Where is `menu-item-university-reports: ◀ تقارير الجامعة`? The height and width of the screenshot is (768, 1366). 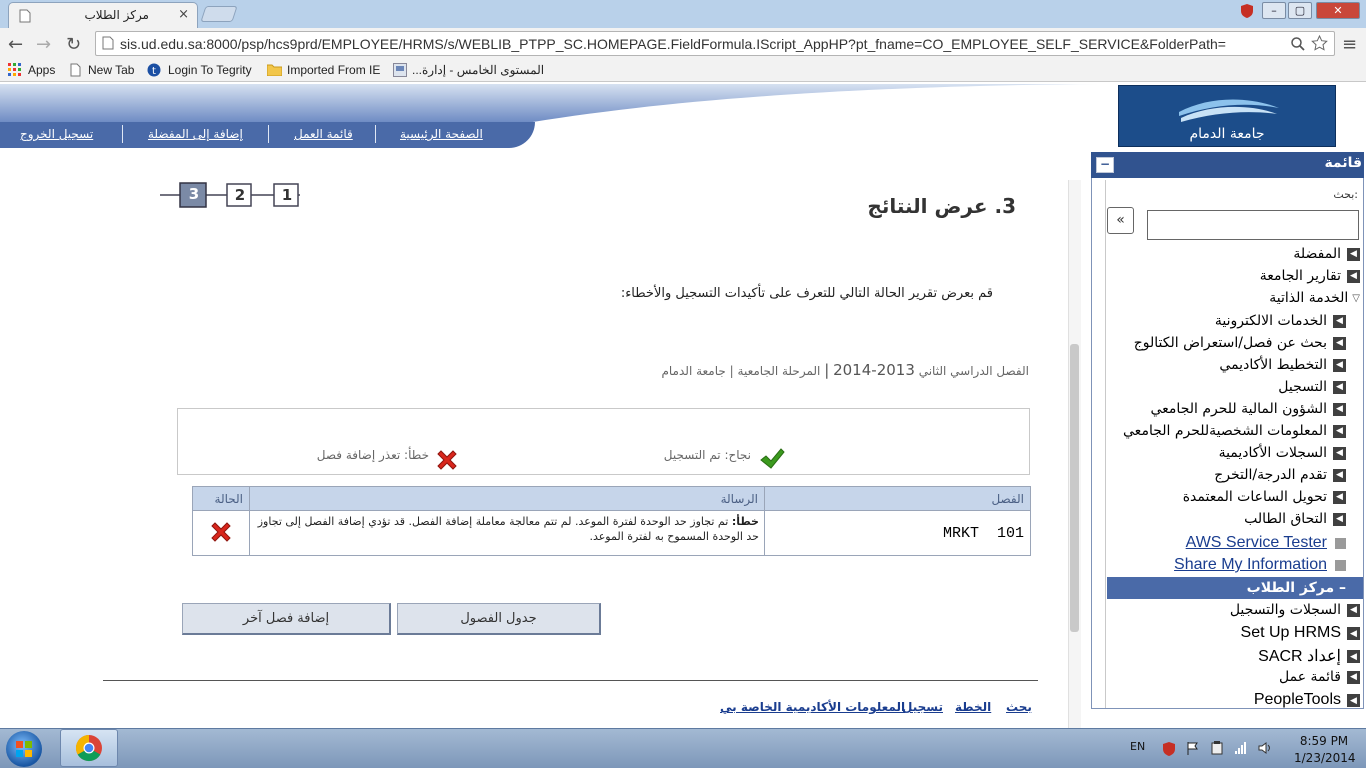 menu-item-university-reports: ◀ تقارير الجامعة is located at coordinates (1310, 276).